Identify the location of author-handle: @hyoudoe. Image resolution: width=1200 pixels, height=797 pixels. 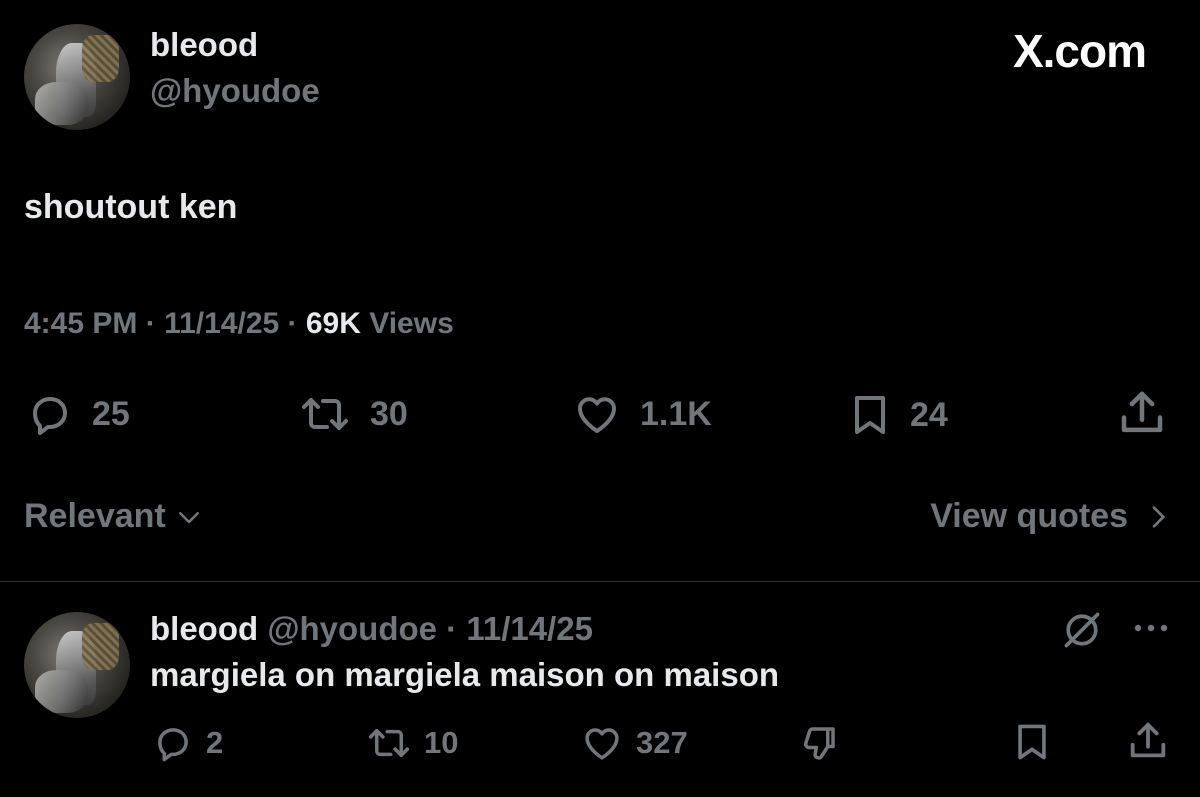
(235, 91).